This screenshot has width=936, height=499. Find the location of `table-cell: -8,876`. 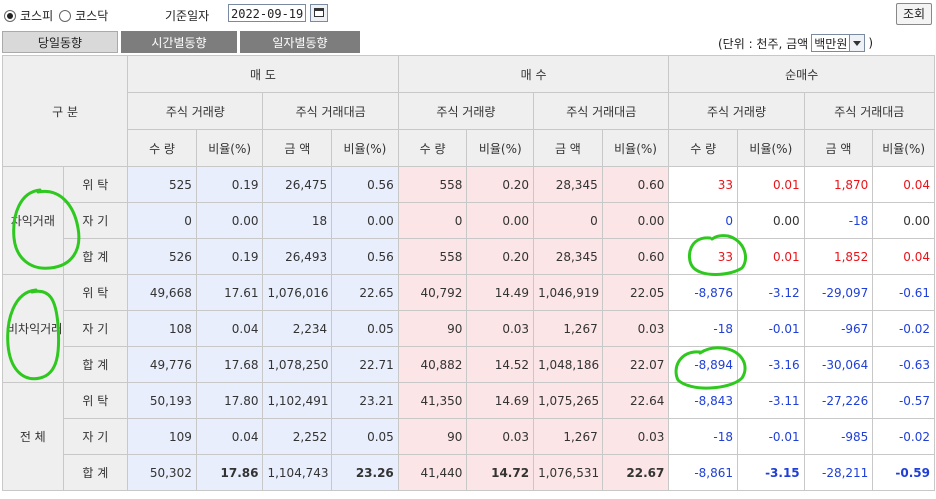

table-cell: -8,876 is located at coordinates (703, 292).